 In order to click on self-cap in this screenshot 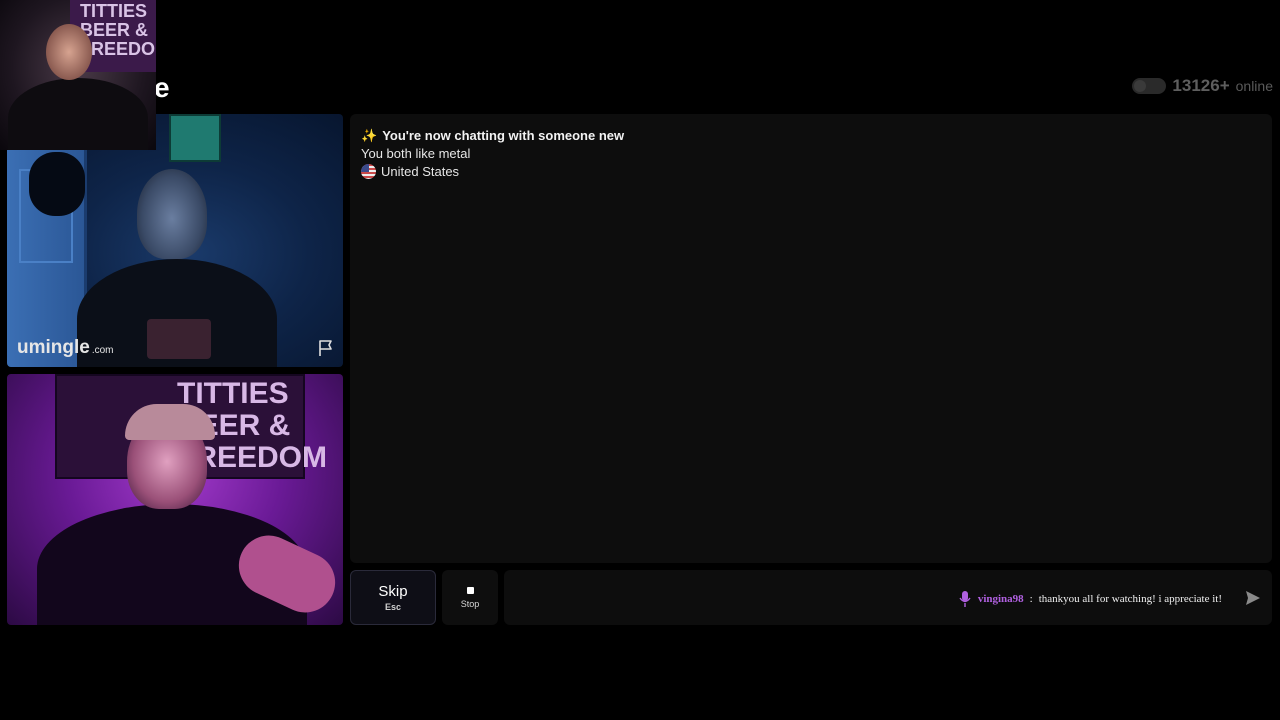, I will do `click(170, 422)`.